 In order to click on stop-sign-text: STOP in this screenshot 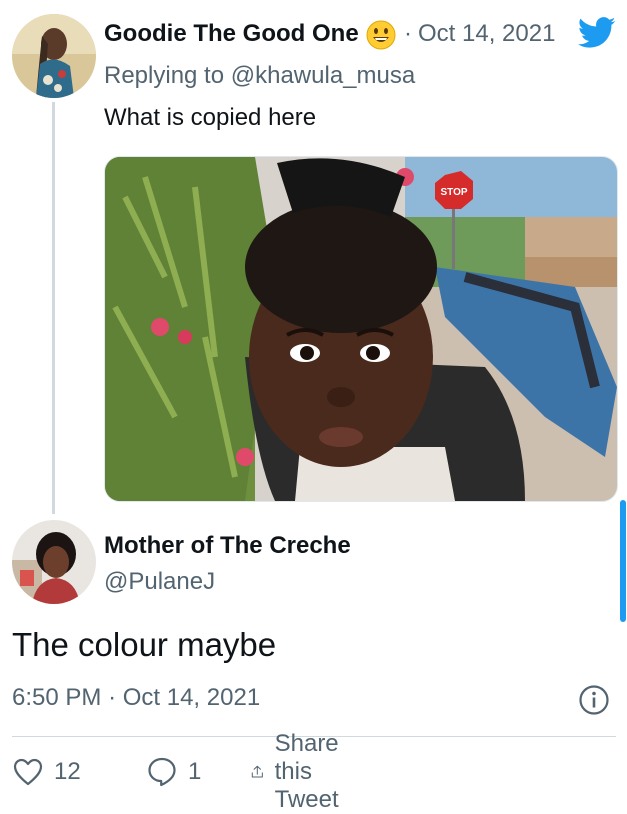, I will do `click(453, 192)`.